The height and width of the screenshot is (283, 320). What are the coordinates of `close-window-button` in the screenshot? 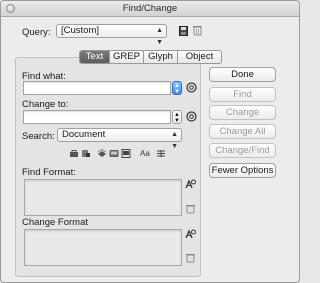 It's located at (10, 8).